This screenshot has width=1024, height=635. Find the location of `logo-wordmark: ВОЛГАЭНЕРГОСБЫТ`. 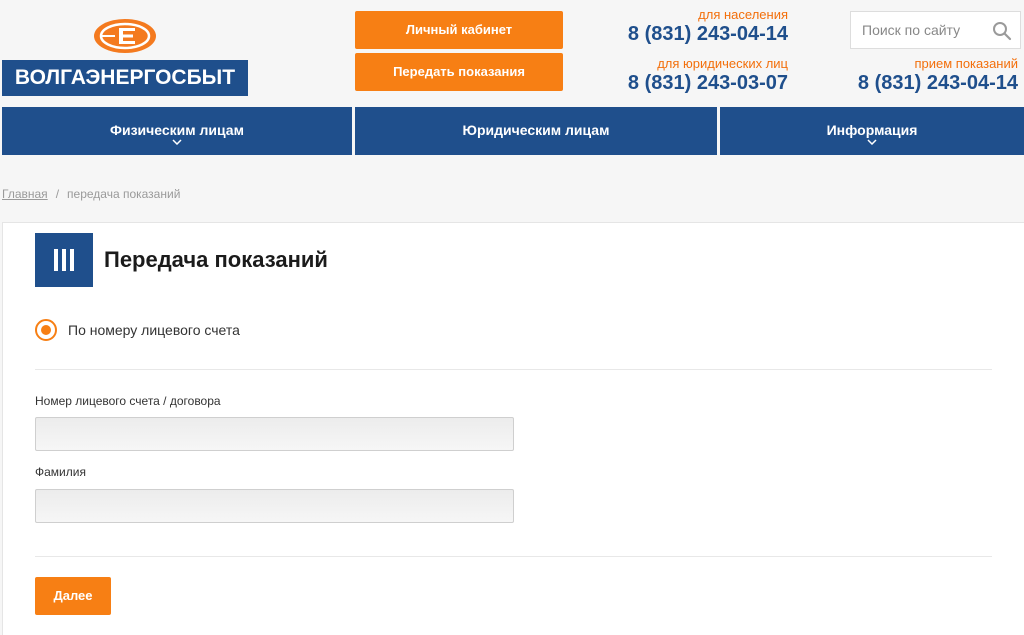

logo-wordmark: ВОЛГАЭНЕРГОСБЫТ is located at coordinates (125, 78).